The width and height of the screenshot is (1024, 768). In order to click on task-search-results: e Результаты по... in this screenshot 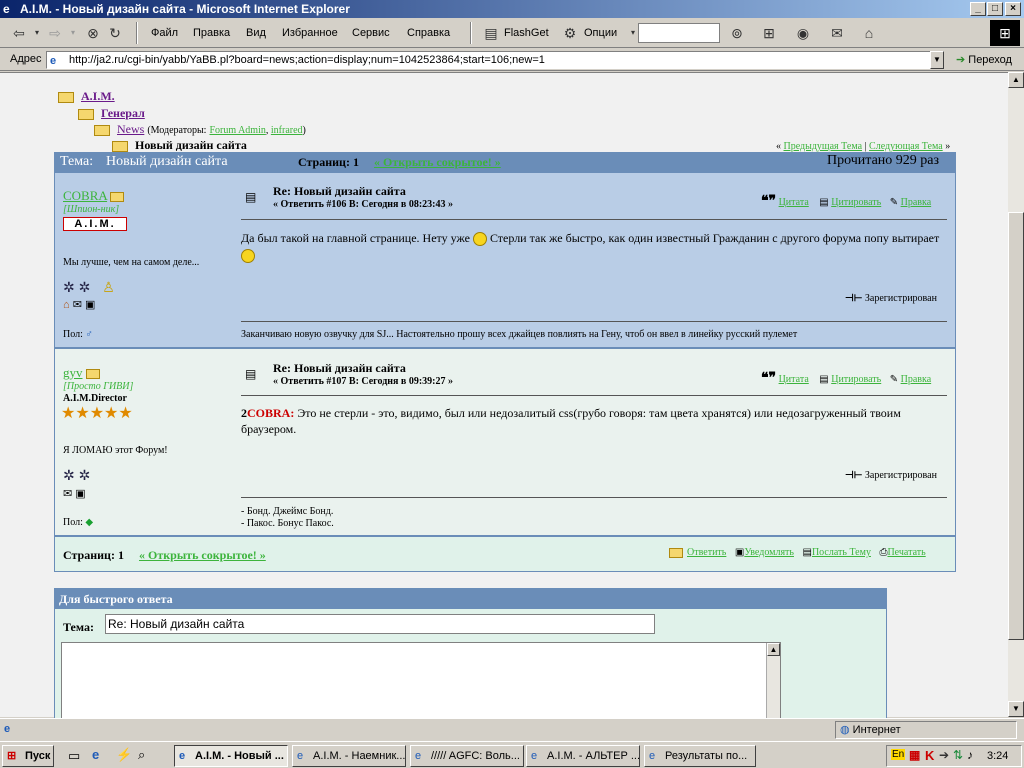, I will do `click(700, 756)`.